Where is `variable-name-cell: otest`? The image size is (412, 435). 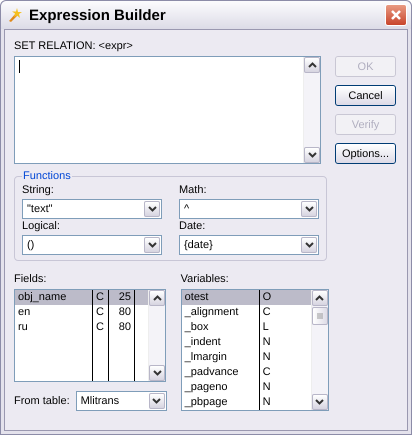
variable-name-cell: otest is located at coordinates (221, 297).